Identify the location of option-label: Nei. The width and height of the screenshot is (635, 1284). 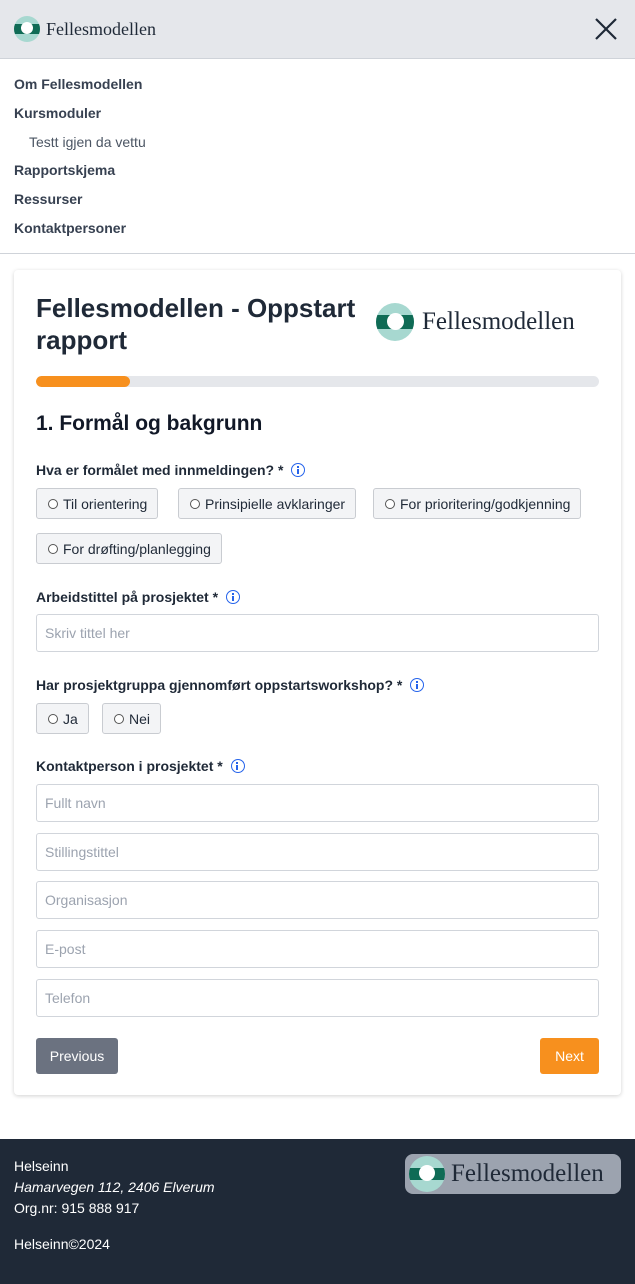
(140, 718).